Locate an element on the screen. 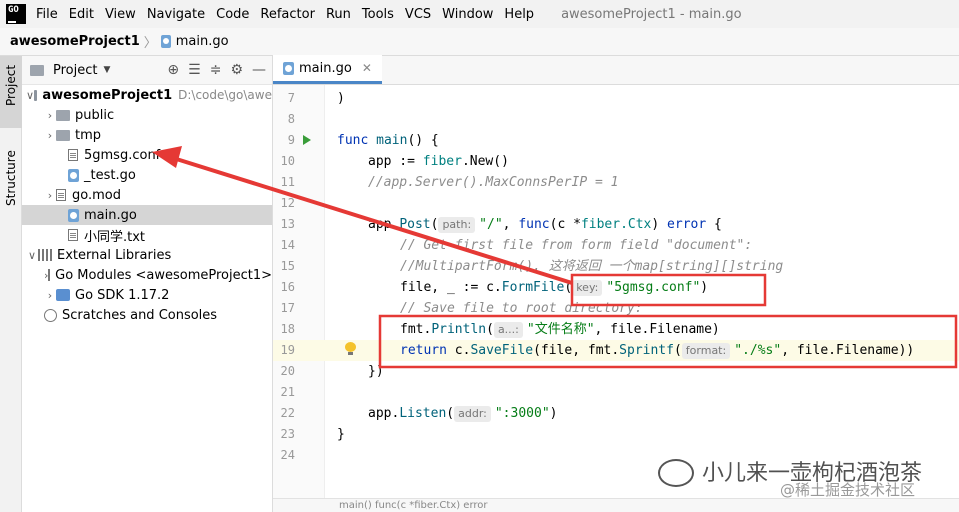  menu-file: File is located at coordinates (47, 14).